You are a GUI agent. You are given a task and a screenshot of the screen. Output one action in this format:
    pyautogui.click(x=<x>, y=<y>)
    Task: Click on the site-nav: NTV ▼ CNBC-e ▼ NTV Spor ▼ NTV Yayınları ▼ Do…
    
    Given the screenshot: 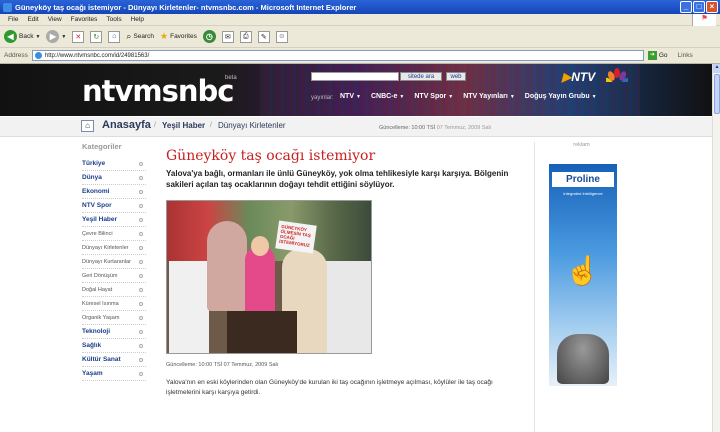 What is the action you would take?
    pyautogui.click(x=468, y=96)
    